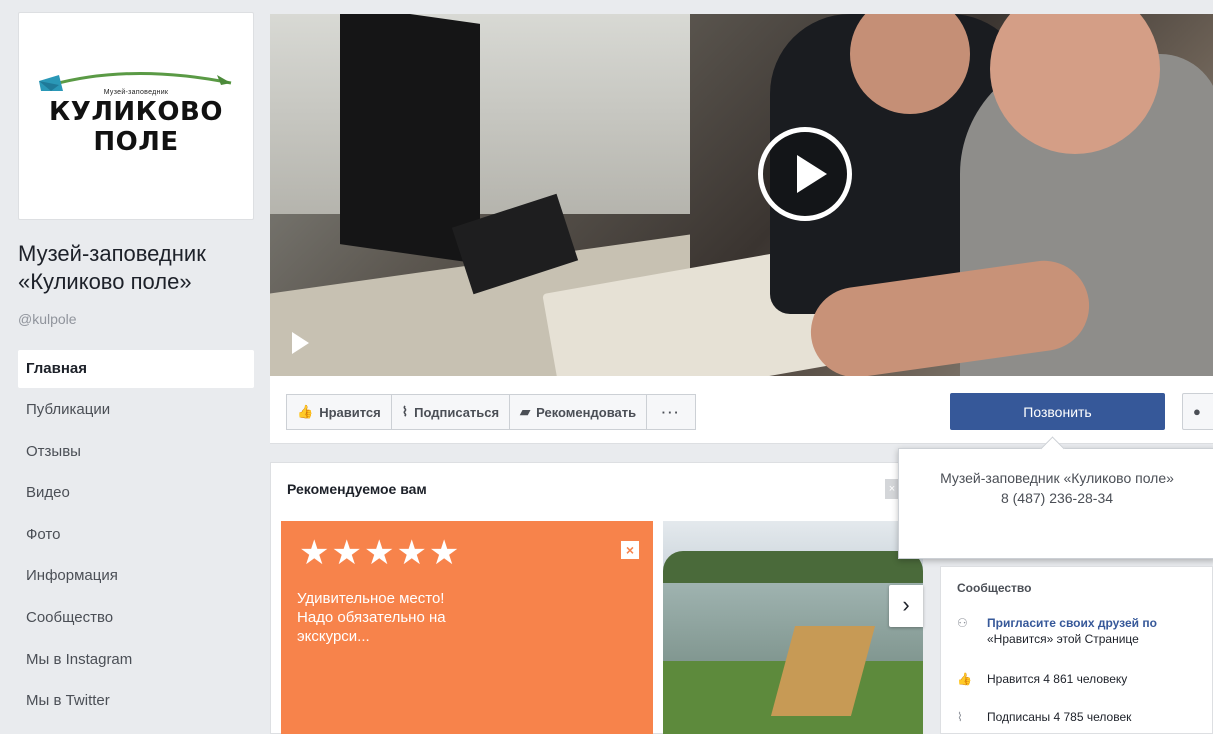  What do you see at coordinates (350, 412) in the screenshot?
I see `like-label: Нравится` at bounding box center [350, 412].